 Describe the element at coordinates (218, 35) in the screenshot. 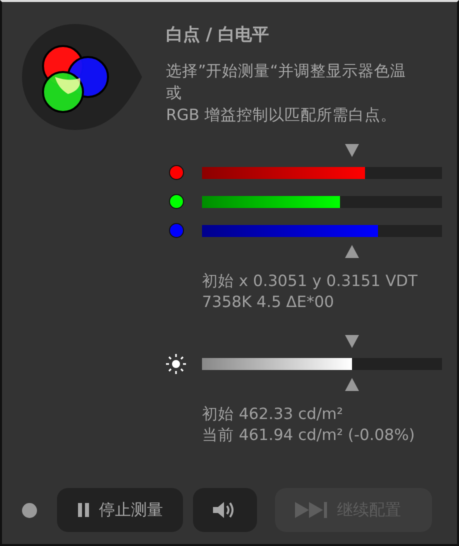

I see `section-title: 白点 / 白电平` at that location.